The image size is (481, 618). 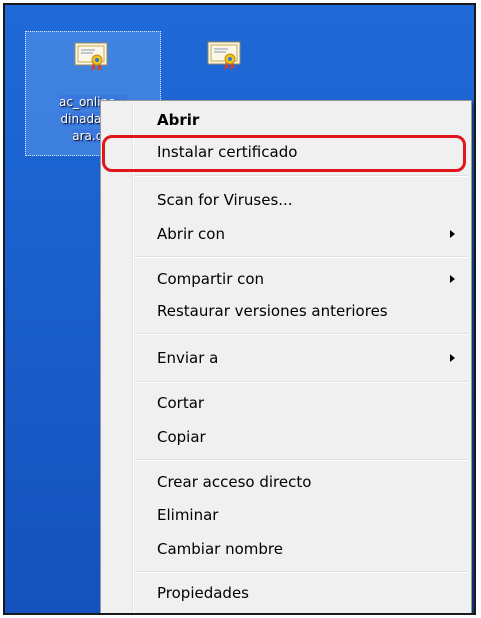 What do you see at coordinates (309, 549) in the screenshot?
I see `menu-item-cambiar-nombre: Cambiar nombre` at bounding box center [309, 549].